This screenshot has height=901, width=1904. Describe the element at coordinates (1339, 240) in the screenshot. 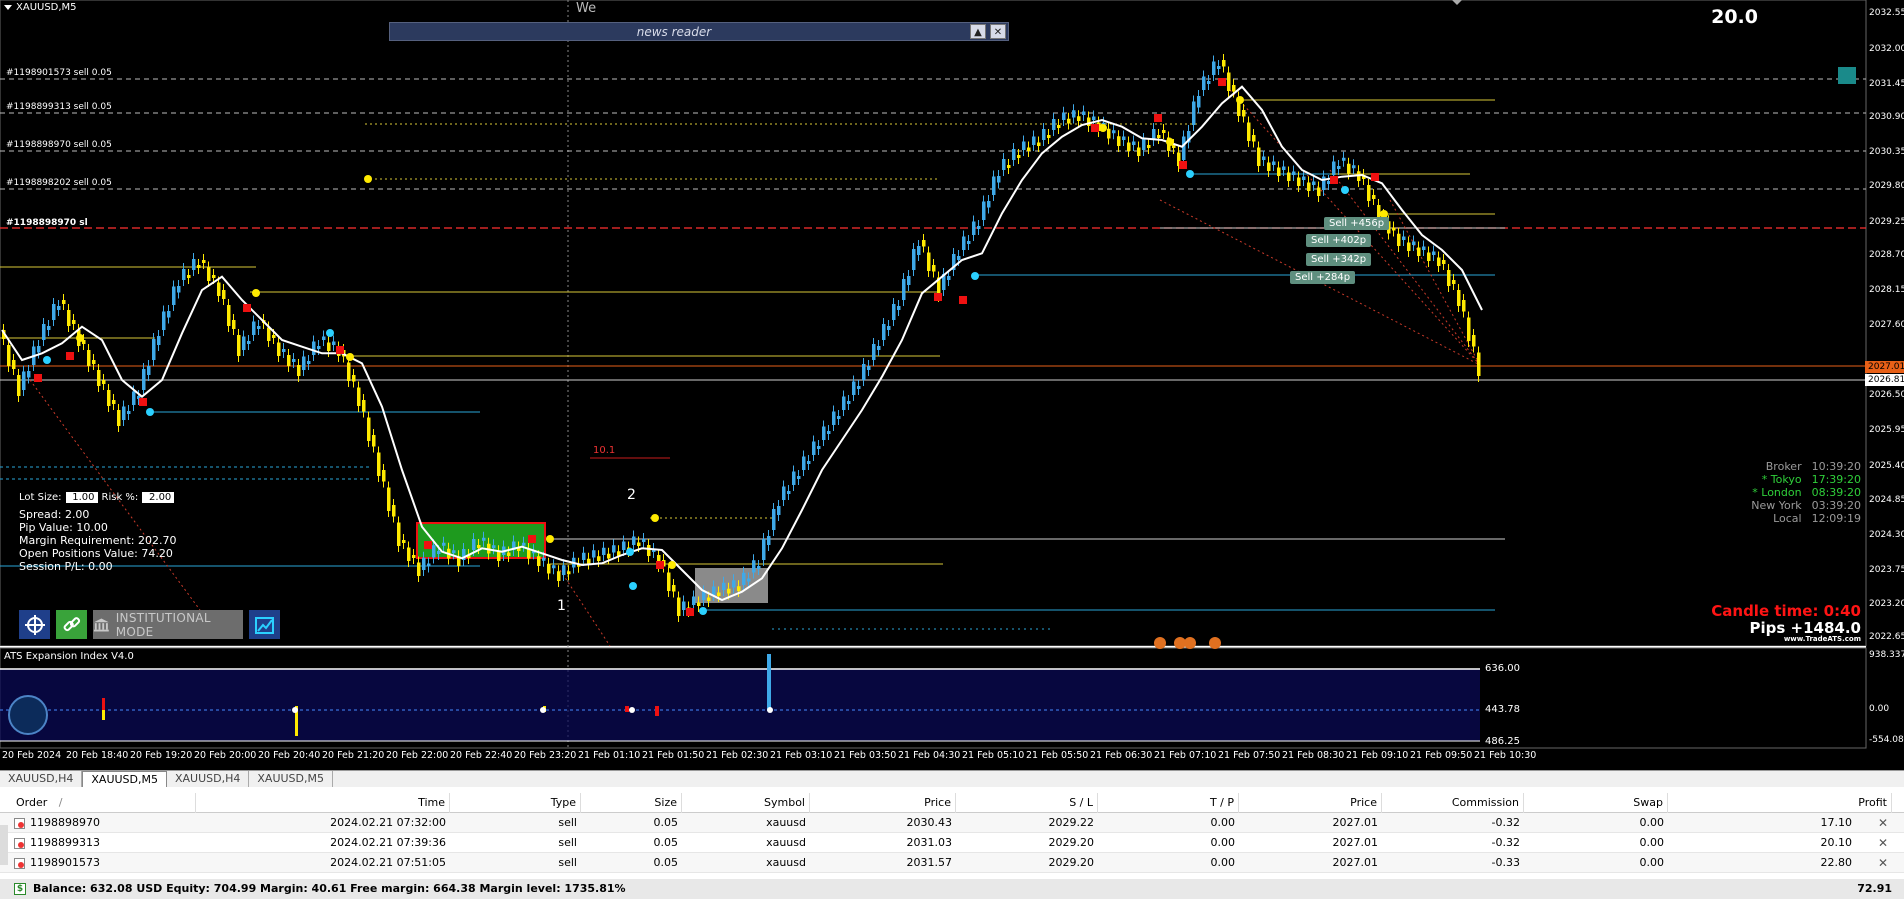

I see `sell-profit-tag: Sell +402p` at that location.